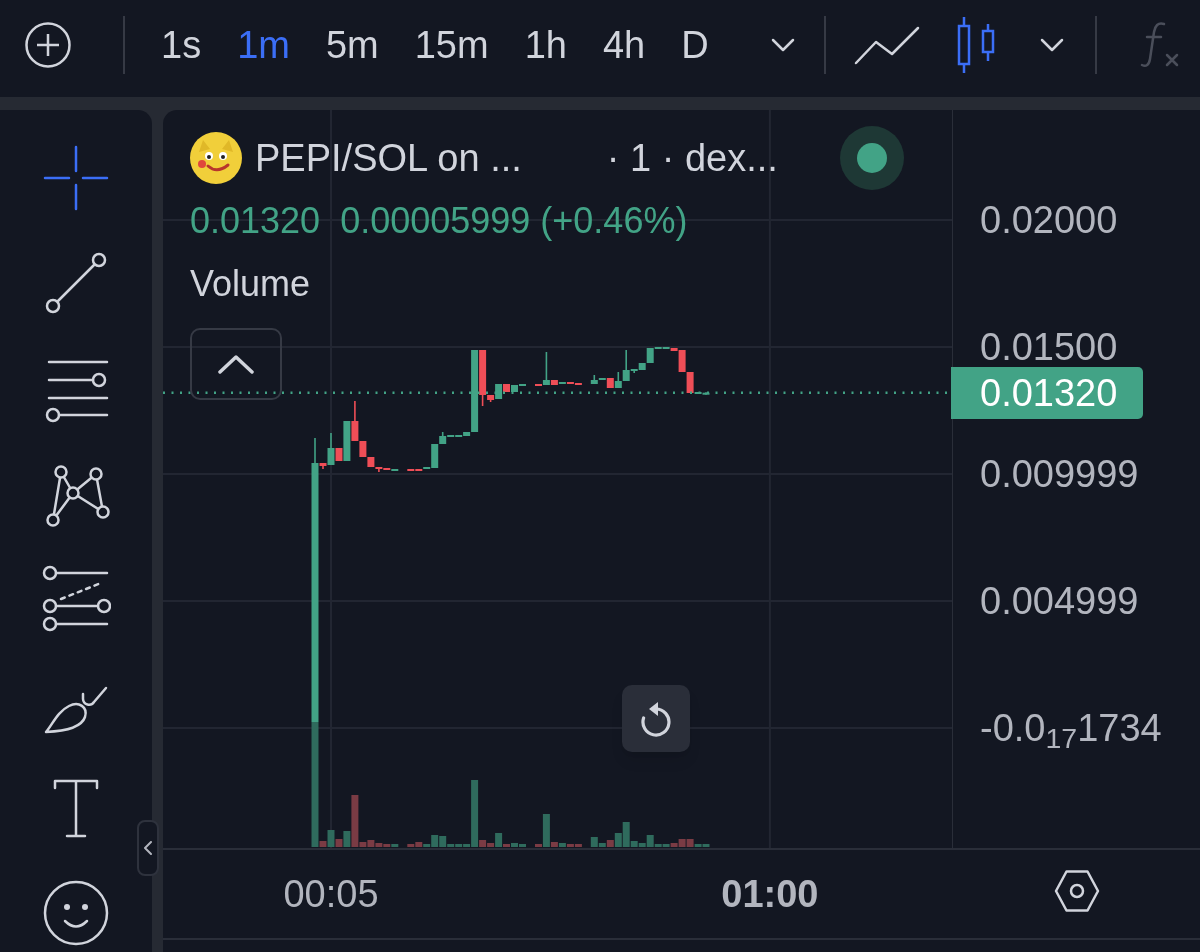  I want to click on smiley-icon, so click(76, 913).